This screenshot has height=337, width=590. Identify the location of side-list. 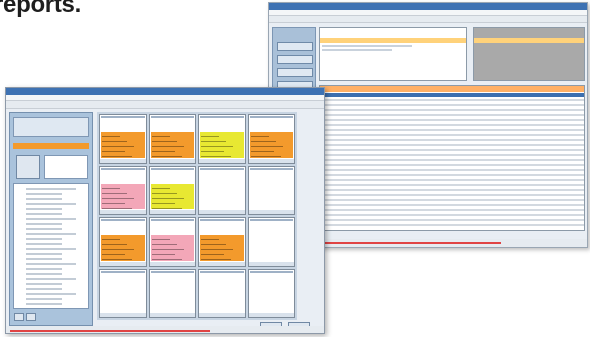
(51, 246).